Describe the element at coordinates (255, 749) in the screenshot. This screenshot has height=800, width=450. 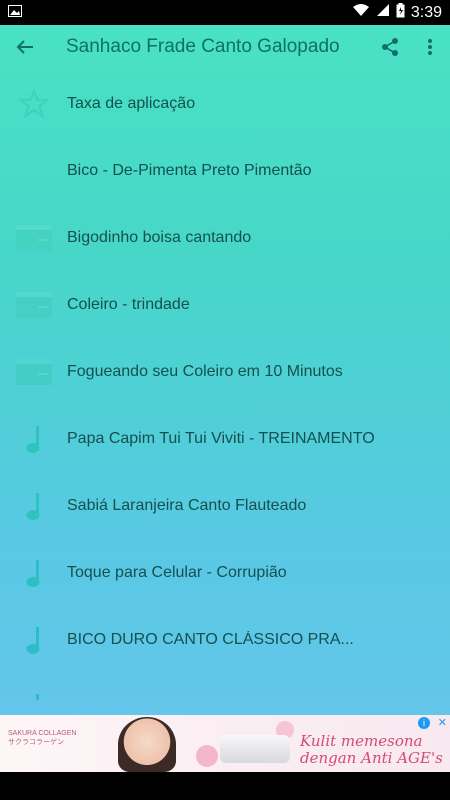
I see `ad-product-image` at that location.